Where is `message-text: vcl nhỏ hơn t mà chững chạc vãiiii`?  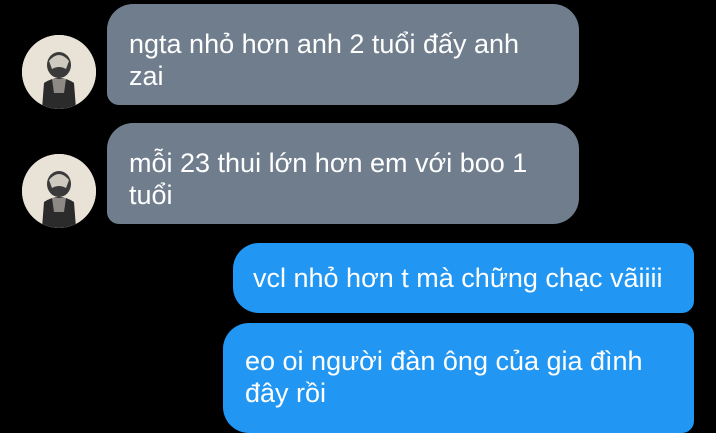
message-text: vcl nhỏ hơn t mà chững chạc vãiiii is located at coordinates (458, 278).